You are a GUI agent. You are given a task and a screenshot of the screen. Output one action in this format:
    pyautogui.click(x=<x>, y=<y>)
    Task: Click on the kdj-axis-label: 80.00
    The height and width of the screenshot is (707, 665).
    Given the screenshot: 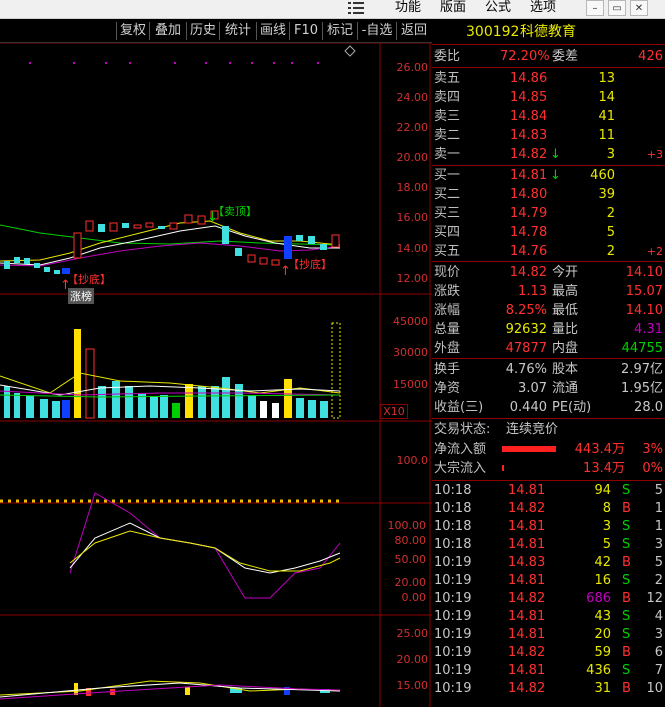 What is the action you would take?
    pyautogui.click(x=410, y=540)
    